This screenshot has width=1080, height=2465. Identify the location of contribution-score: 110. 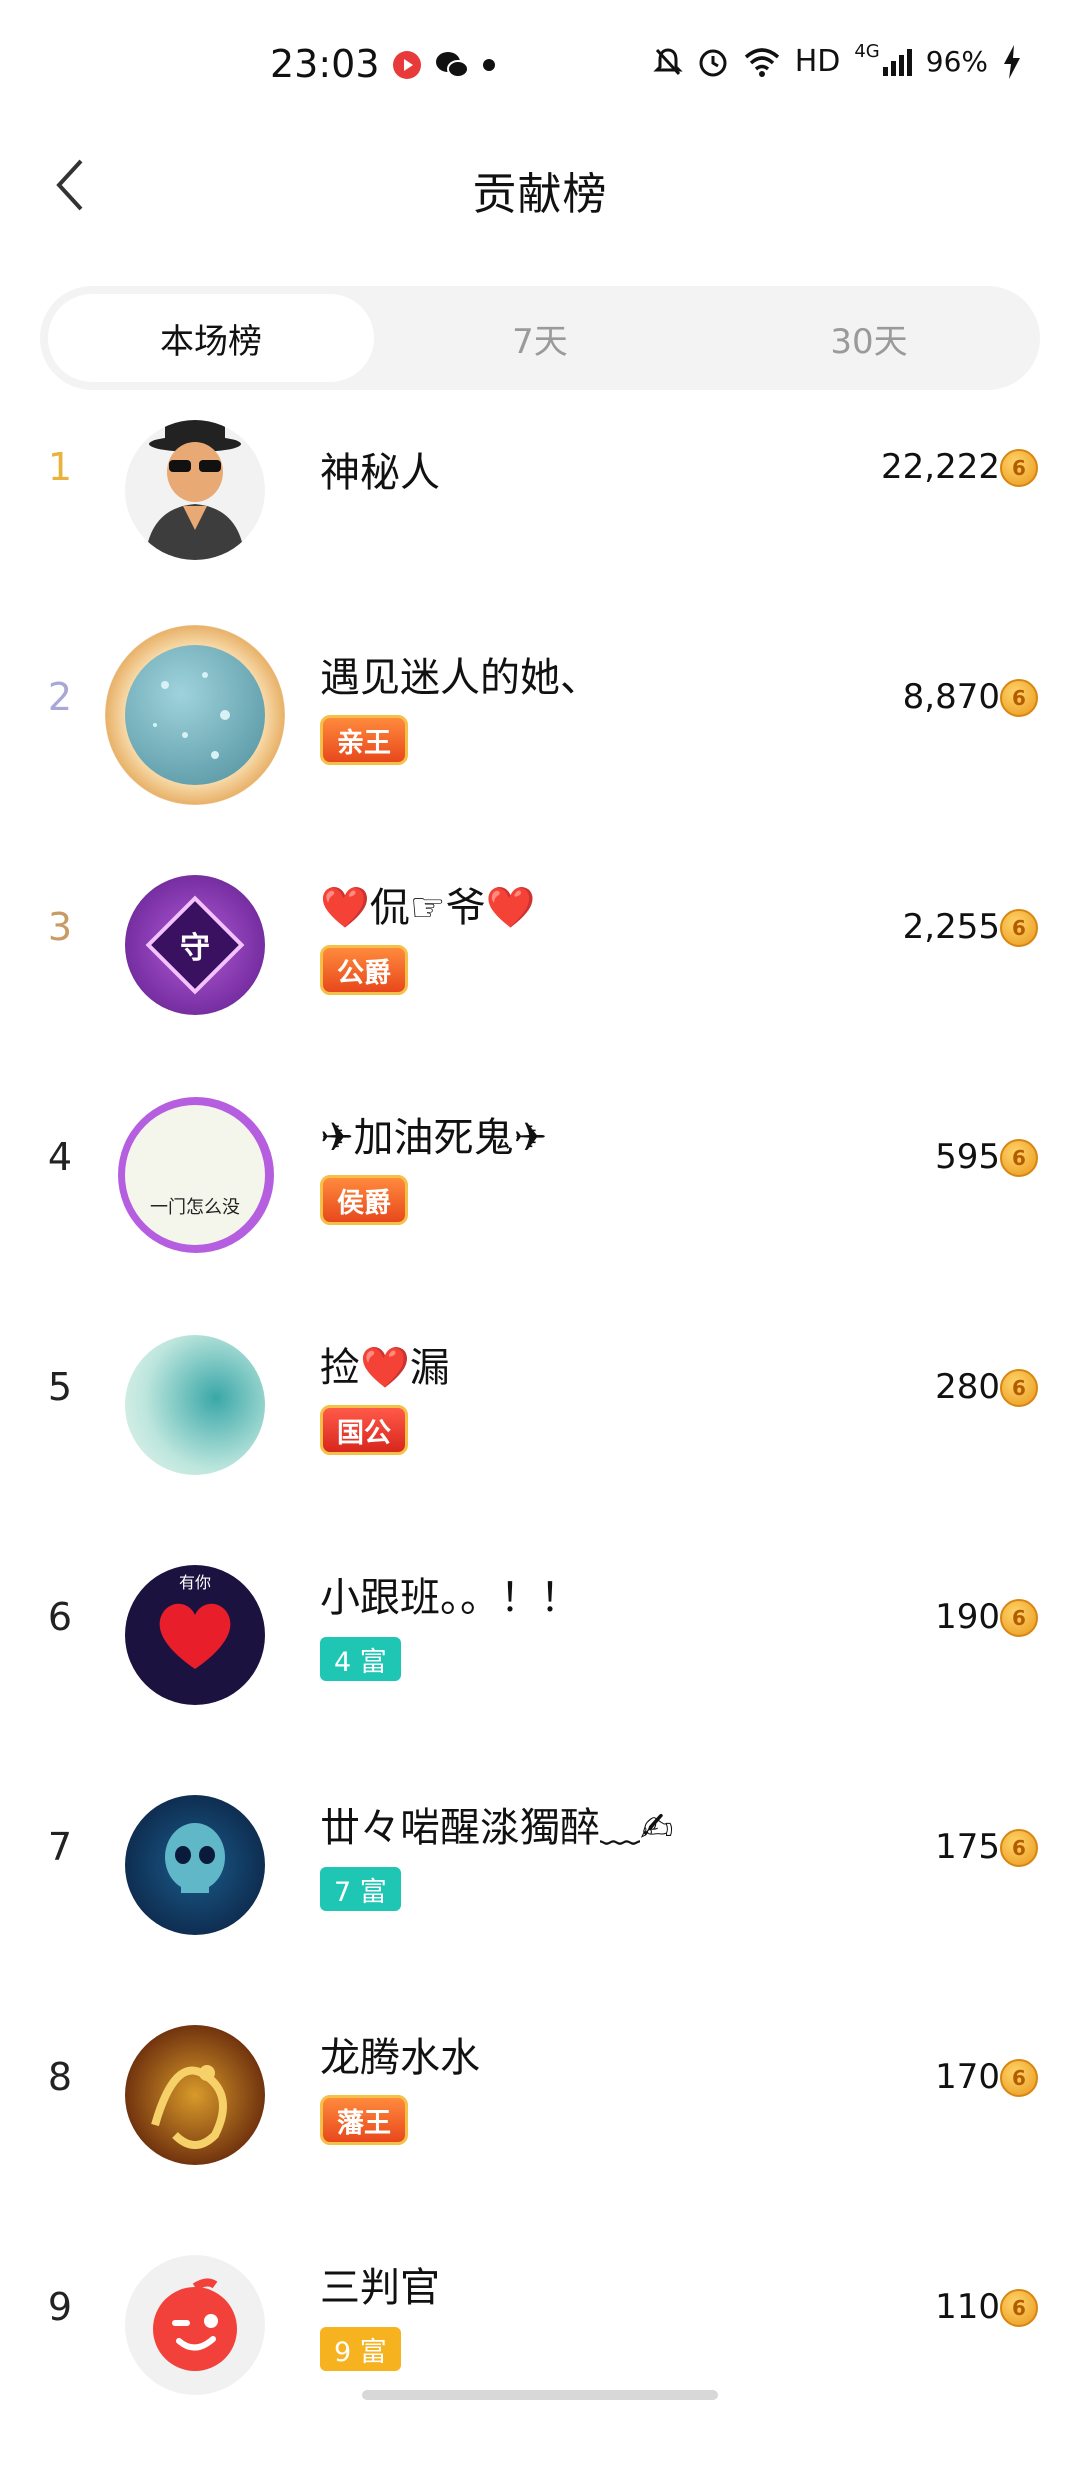
(967, 2307).